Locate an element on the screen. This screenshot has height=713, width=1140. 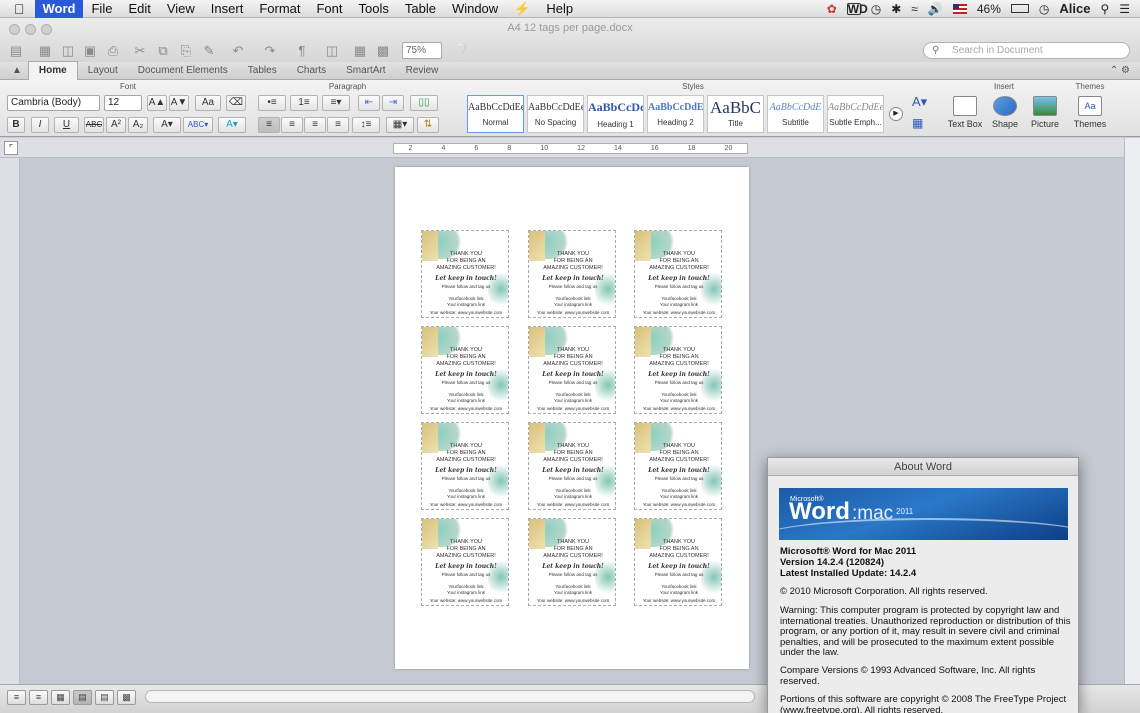
tab-layout: Layout is located at coordinates (103, 71).